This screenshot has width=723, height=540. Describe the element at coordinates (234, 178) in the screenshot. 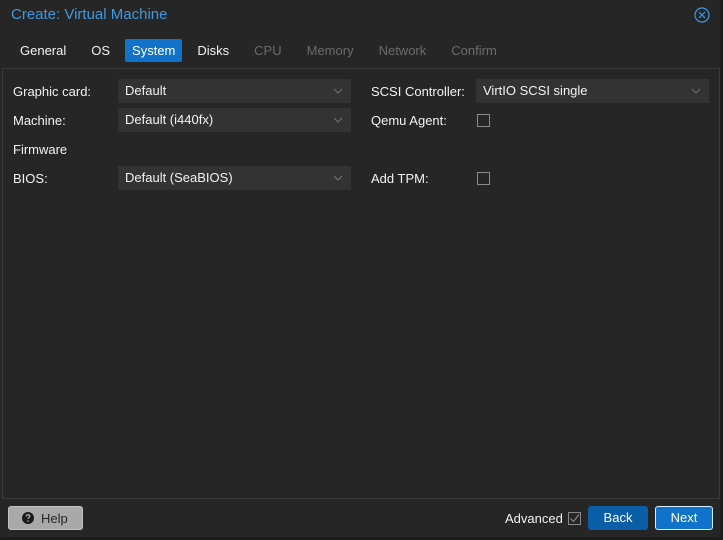

I see `bios-select: Default (SeaBIOS)` at that location.